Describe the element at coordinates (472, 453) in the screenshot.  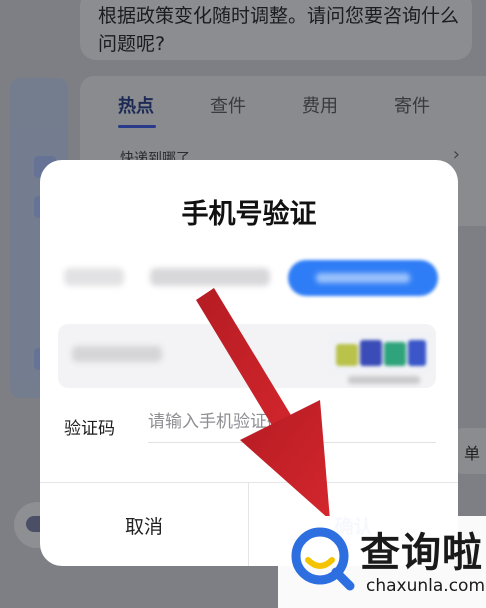
I see `right-chip-label: 单` at that location.